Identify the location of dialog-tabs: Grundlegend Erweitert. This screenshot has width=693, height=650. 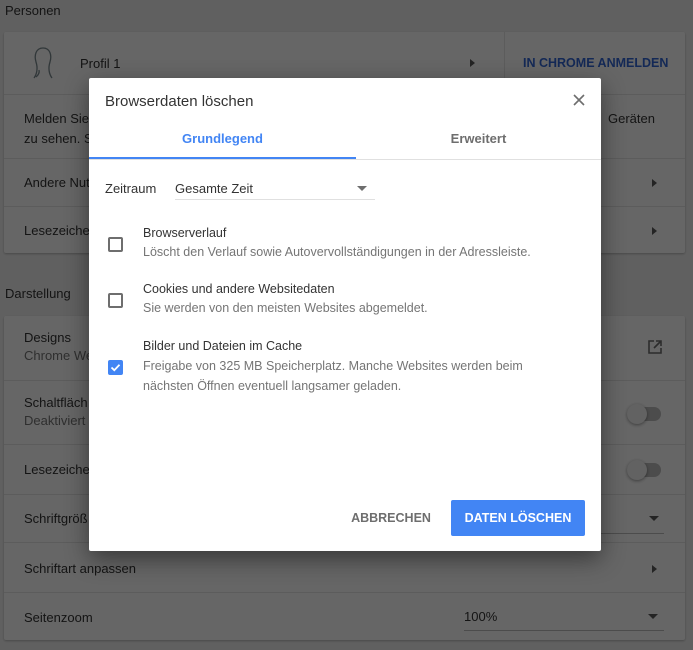
(345, 143).